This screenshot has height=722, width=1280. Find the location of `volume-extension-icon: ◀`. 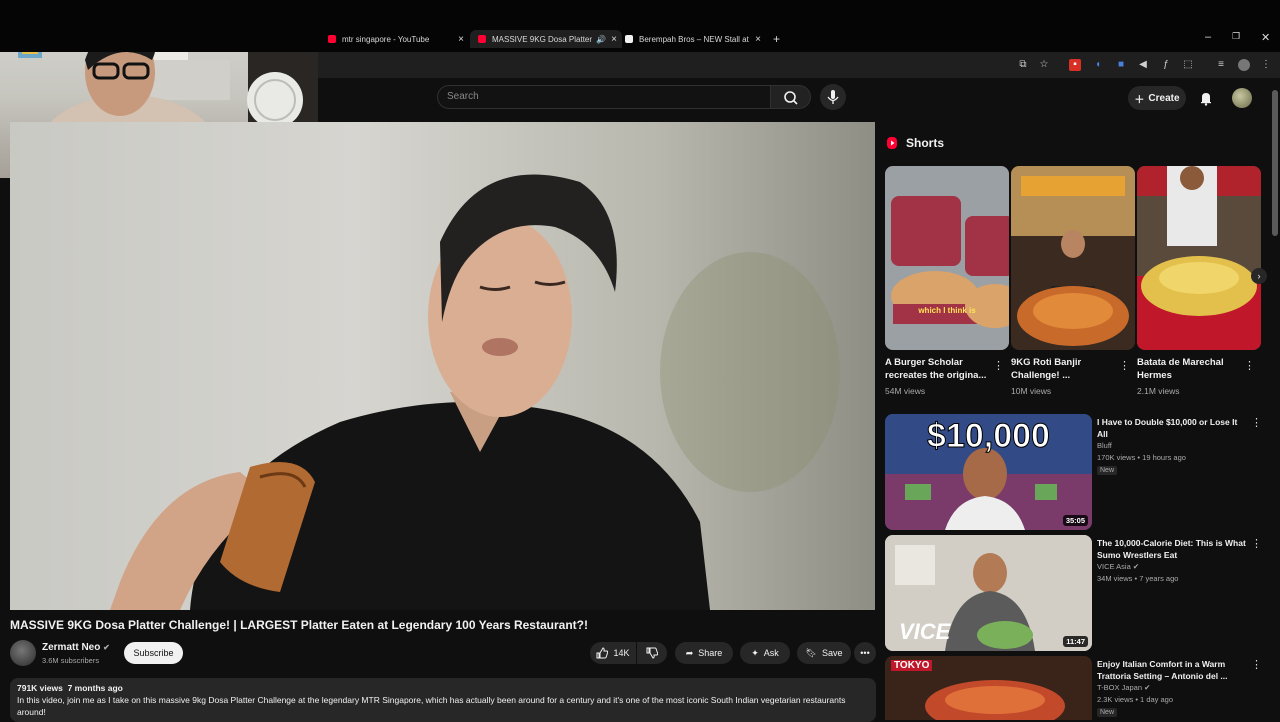

volume-extension-icon: ◀ is located at coordinates (1143, 65).